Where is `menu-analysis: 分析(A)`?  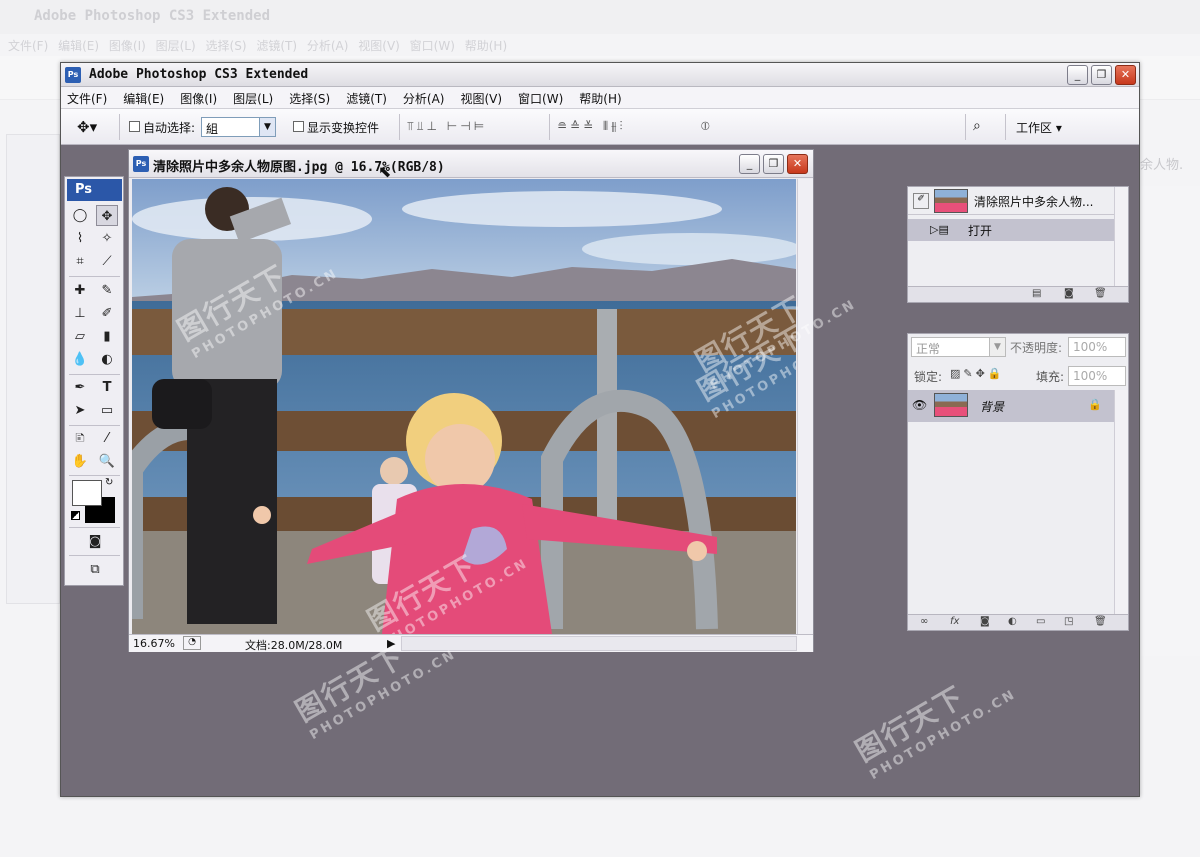
menu-analysis: 分析(A) is located at coordinates (424, 98).